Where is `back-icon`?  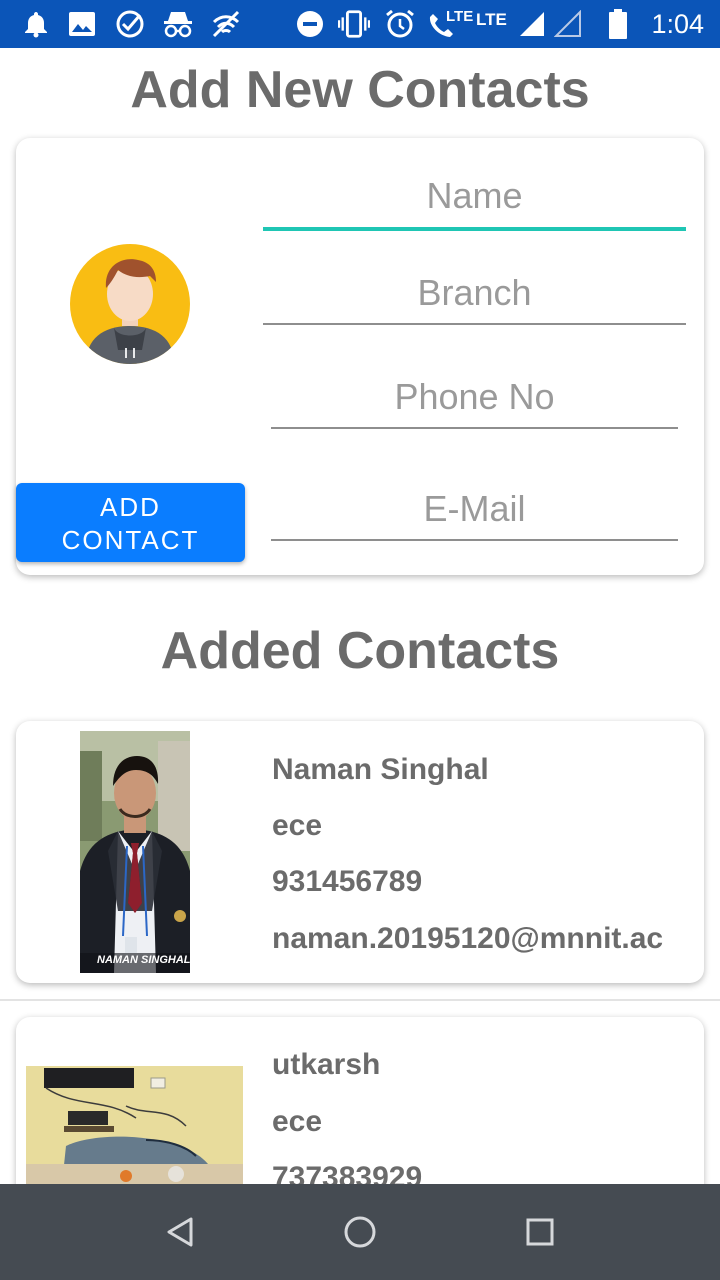
back-icon is located at coordinates (180, 1232).